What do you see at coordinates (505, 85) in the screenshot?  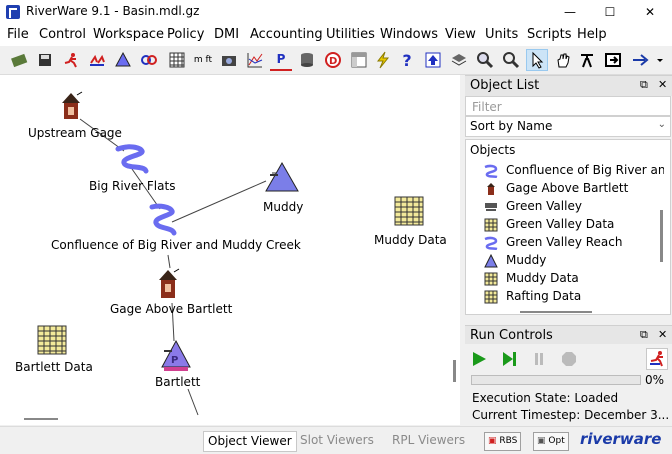 I see `object-list-title: Object List` at bounding box center [505, 85].